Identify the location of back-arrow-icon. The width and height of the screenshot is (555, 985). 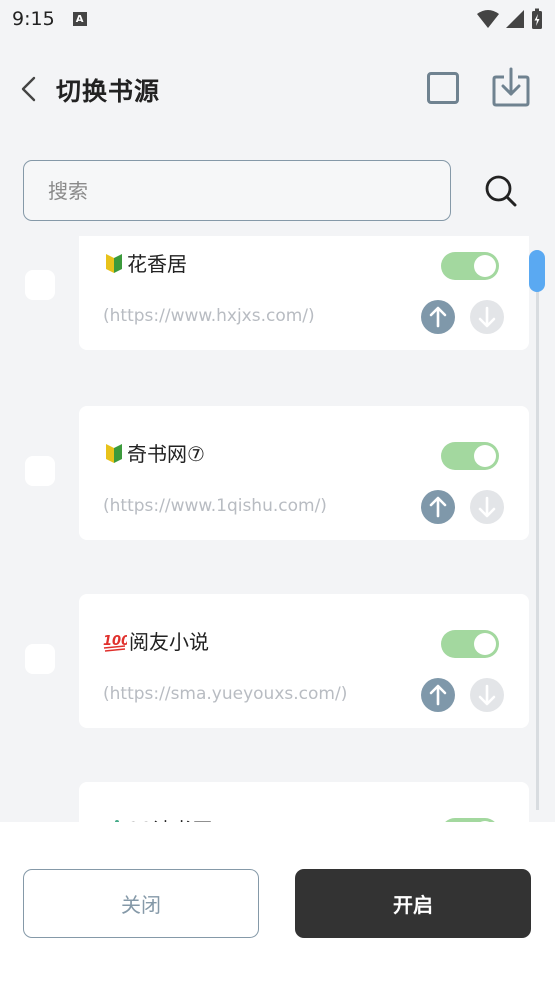
(30, 89).